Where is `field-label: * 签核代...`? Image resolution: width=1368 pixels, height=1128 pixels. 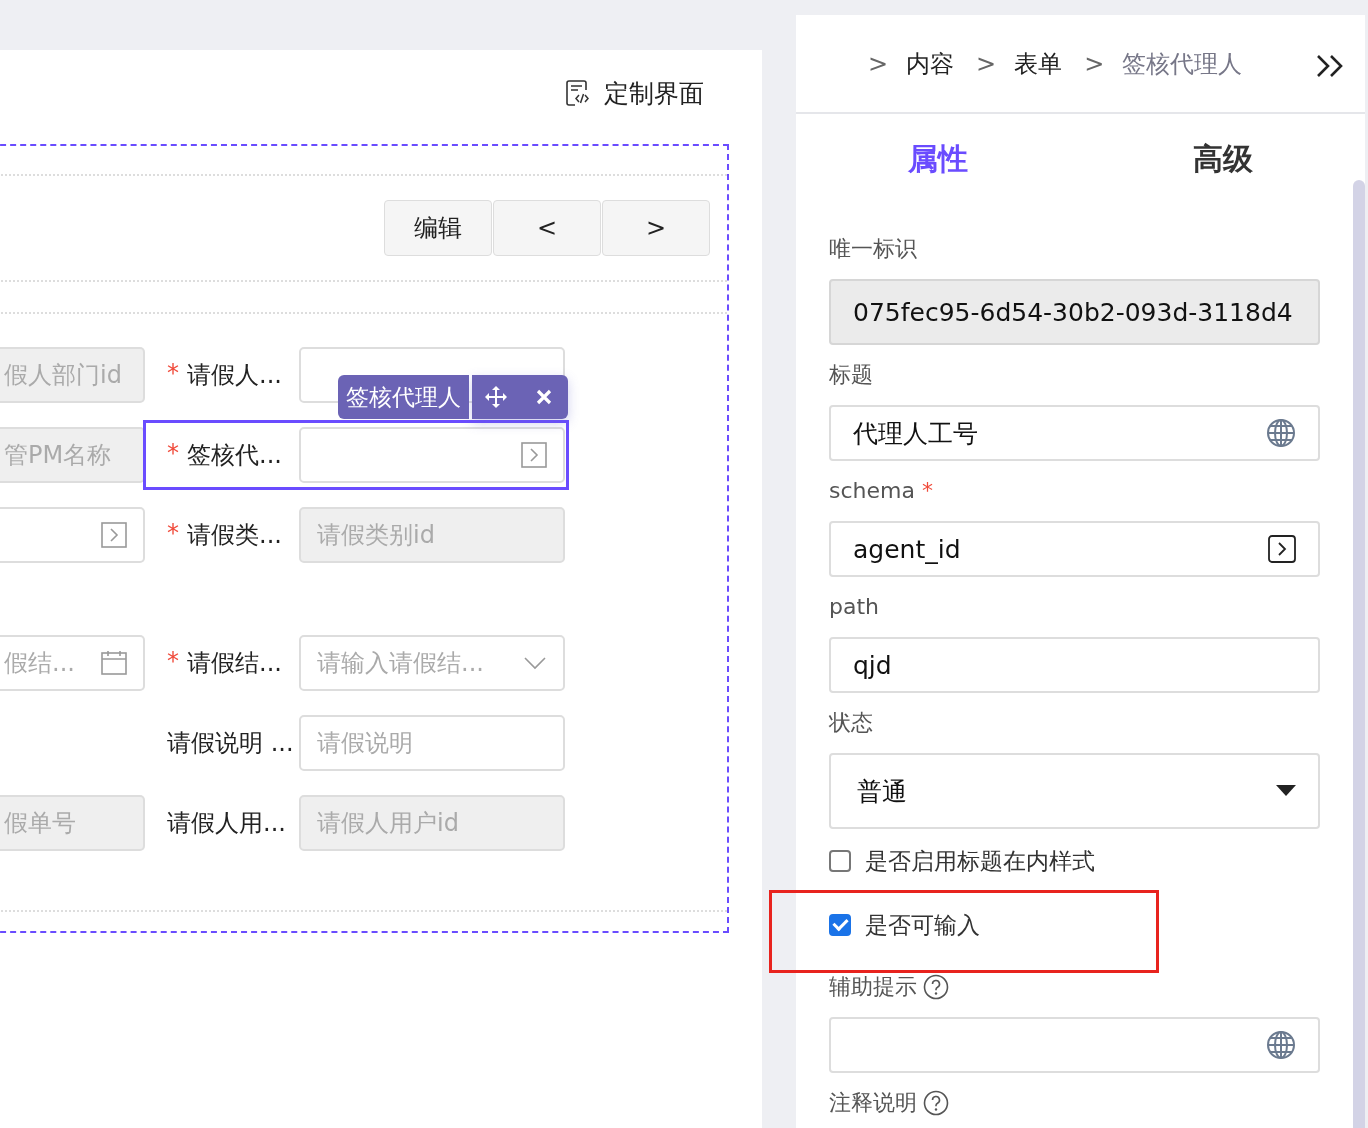
field-label: * 签核代... is located at coordinates (225, 455).